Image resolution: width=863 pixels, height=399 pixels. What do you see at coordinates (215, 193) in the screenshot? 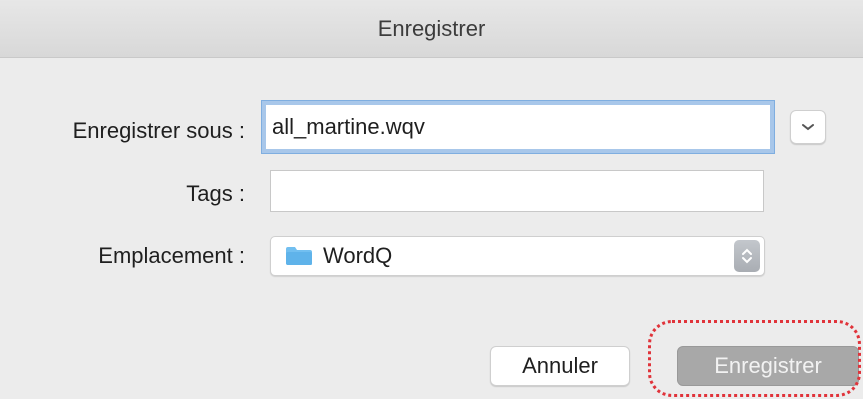
I see `tags-label: Tags :` at bounding box center [215, 193].